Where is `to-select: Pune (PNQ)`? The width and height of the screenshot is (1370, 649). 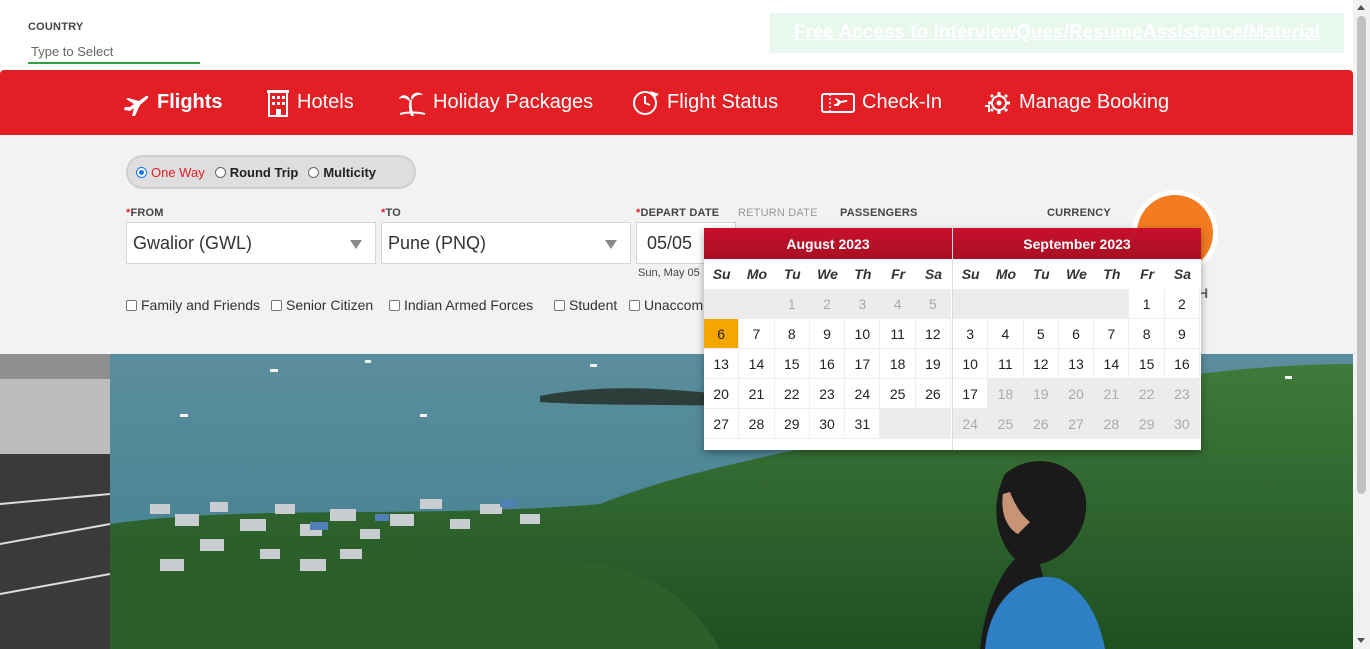 to-select: Pune (PNQ) is located at coordinates (506, 243).